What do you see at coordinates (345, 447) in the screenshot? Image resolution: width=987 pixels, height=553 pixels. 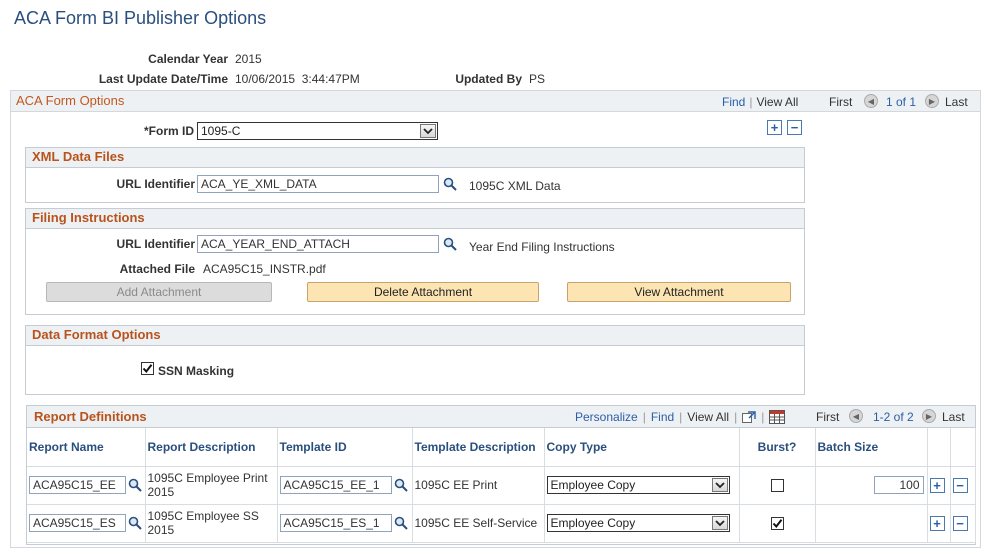 I see `col-template-id: Template ID` at bounding box center [345, 447].